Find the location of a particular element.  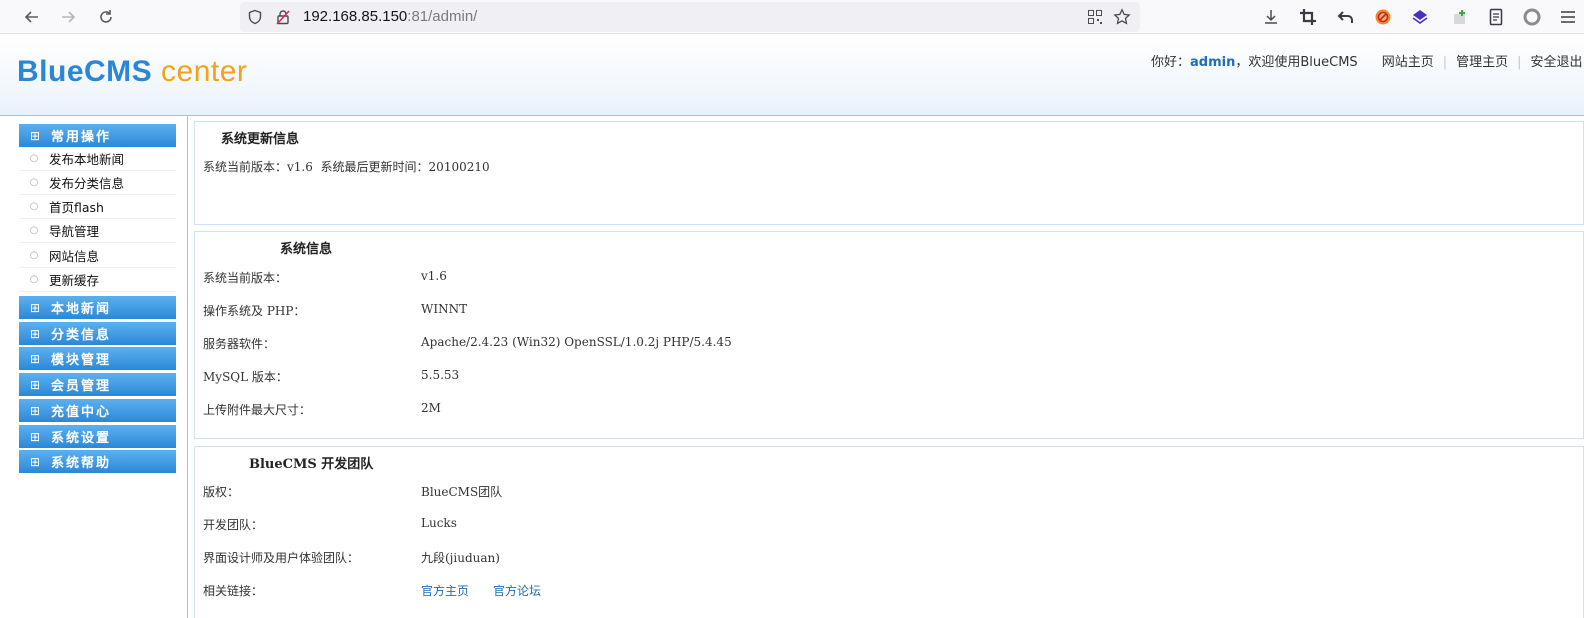

row-label: 开发团队： is located at coordinates (233, 525).